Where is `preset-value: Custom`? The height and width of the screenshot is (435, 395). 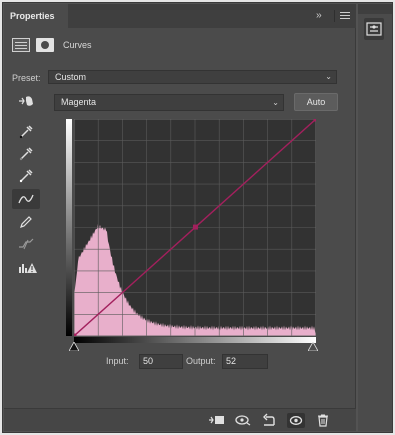 preset-value: Custom is located at coordinates (71, 77).